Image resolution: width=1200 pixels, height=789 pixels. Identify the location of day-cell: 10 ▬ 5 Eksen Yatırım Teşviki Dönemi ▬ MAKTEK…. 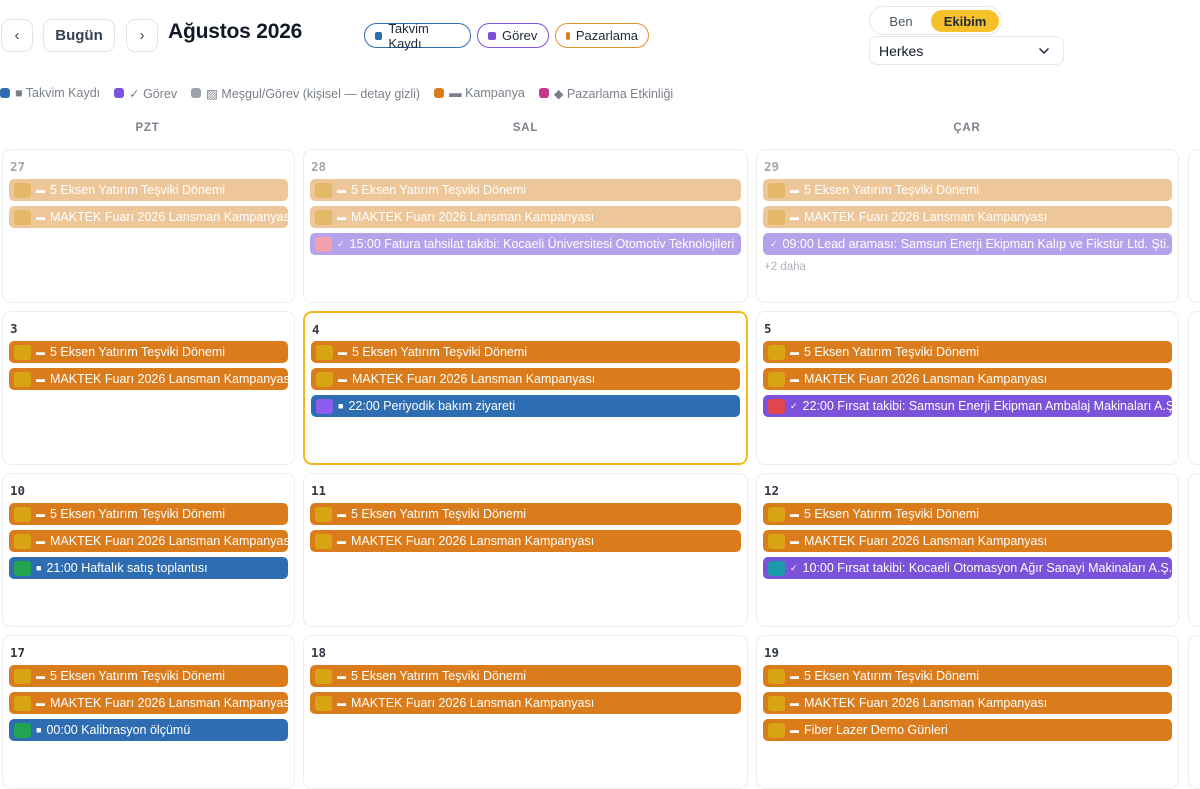
(148, 550).